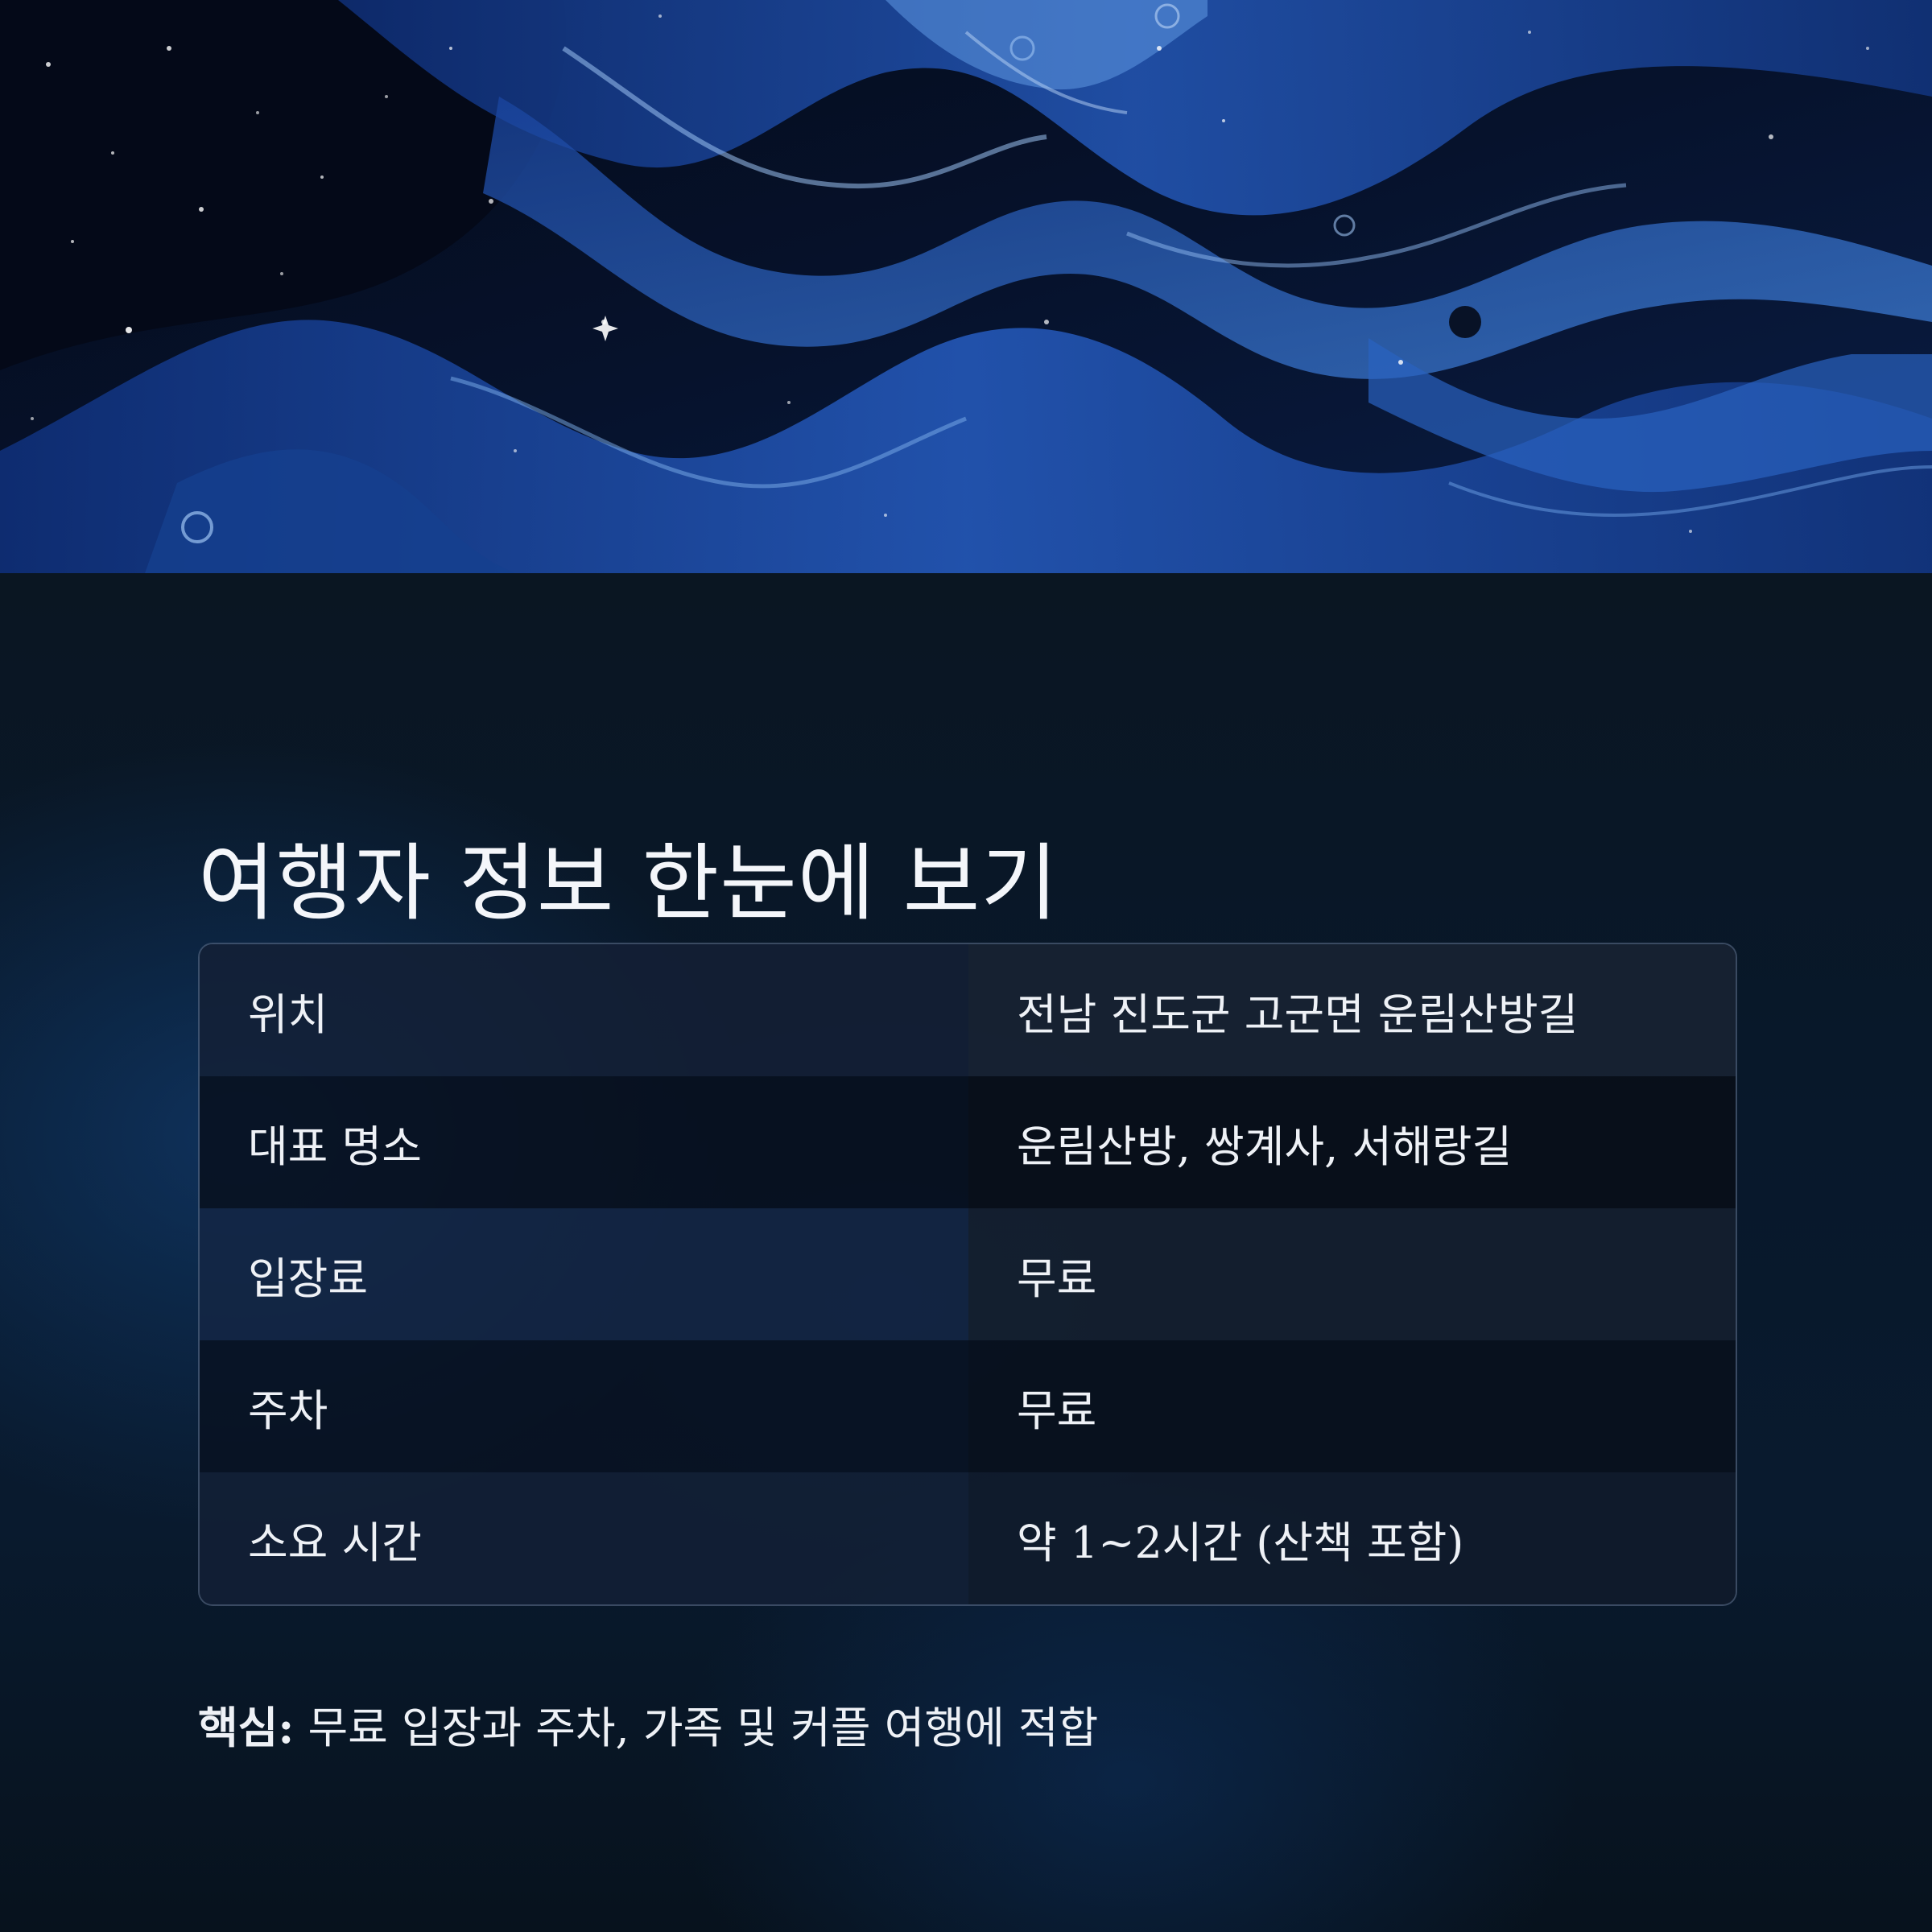  I want to click on row-label-duration: 소요 시간, so click(584, 1538).